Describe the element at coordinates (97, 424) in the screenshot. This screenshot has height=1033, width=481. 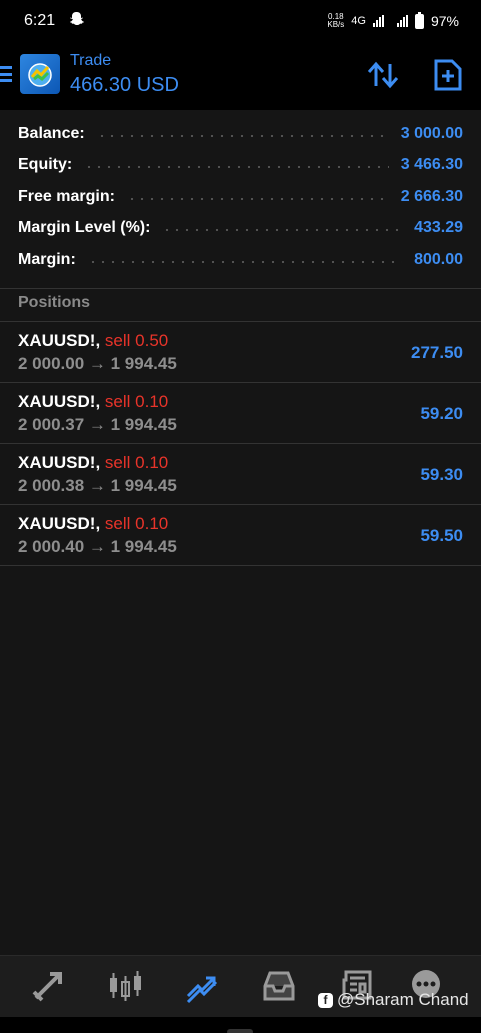
I see `position-prices: 2 000.37 → 1 994.45` at that location.